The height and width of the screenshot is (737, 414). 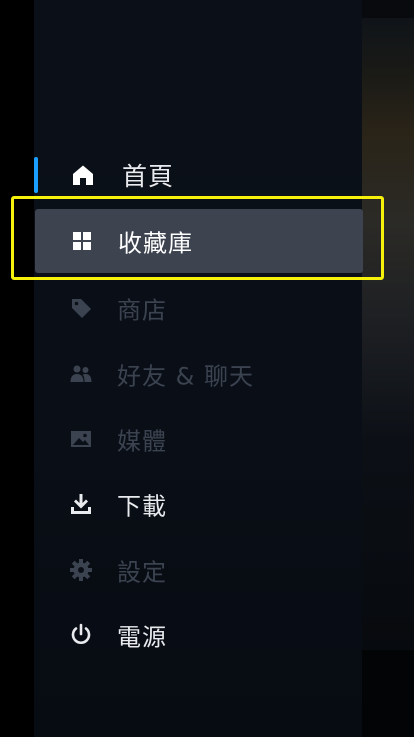 I want to click on friends-icon, so click(x=81, y=374).